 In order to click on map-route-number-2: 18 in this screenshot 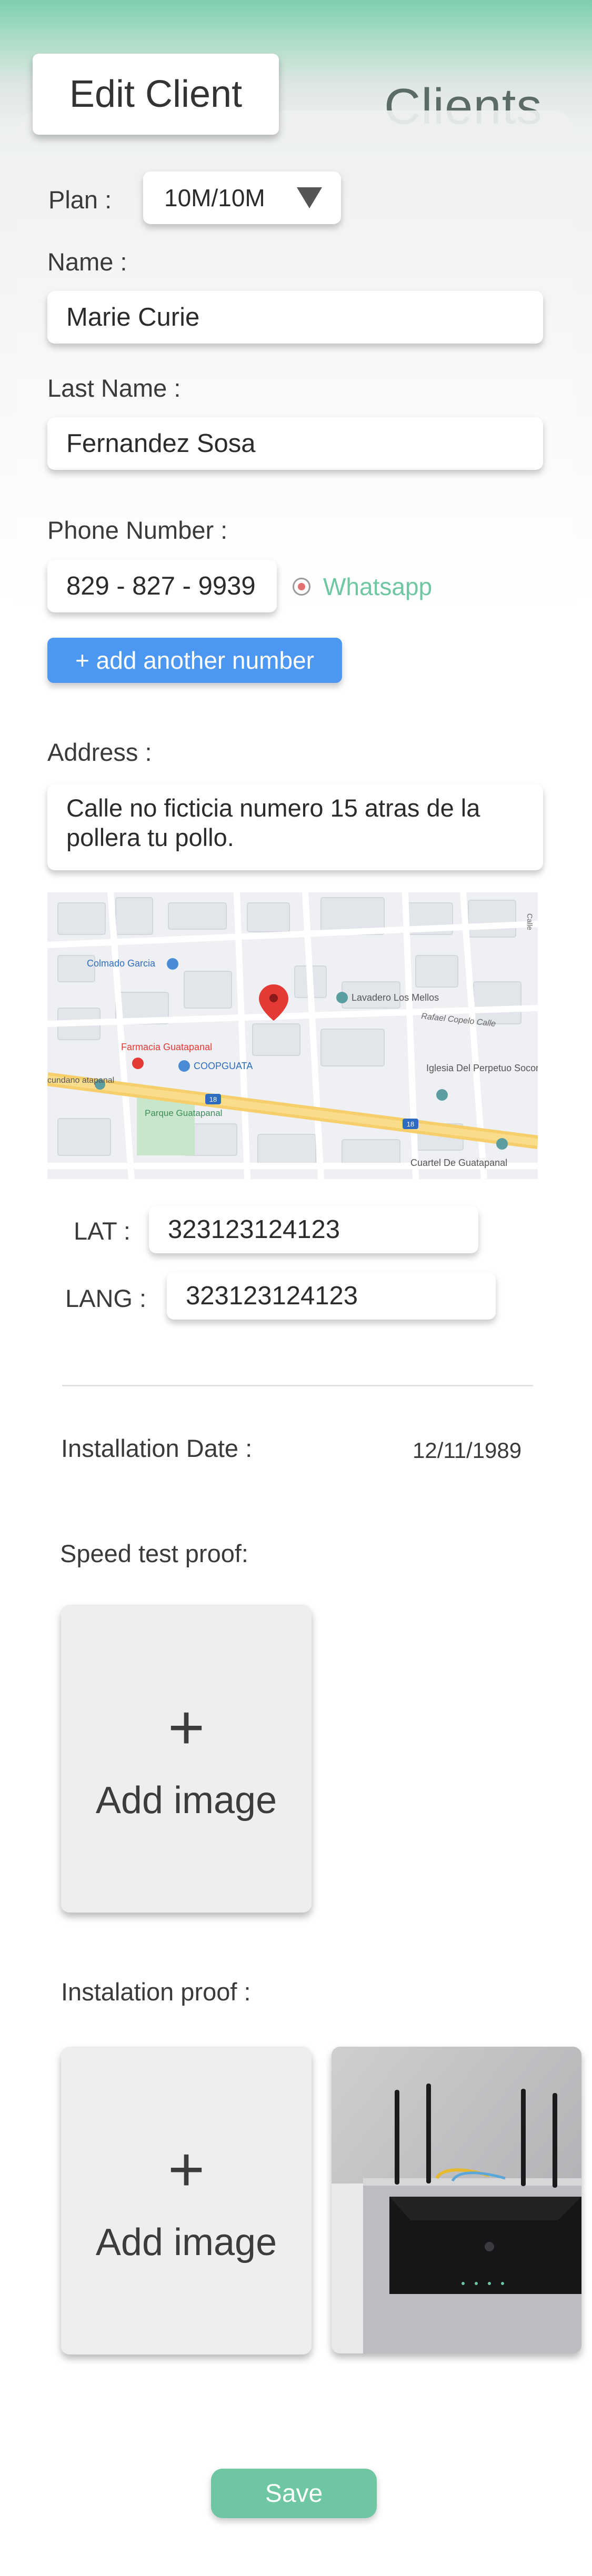, I will do `click(411, 1124)`.